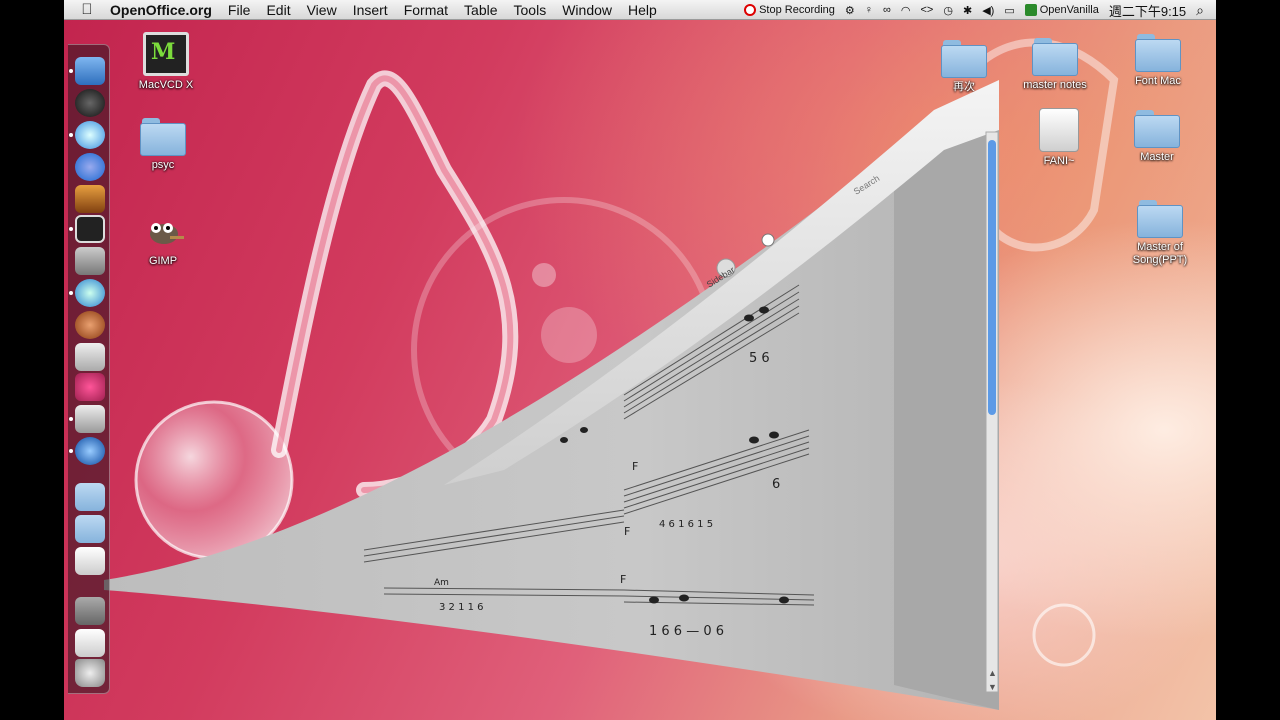 The width and height of the screenshot is (1280, 720). I want to click on openvanilla-icon, so click(1030, 10).